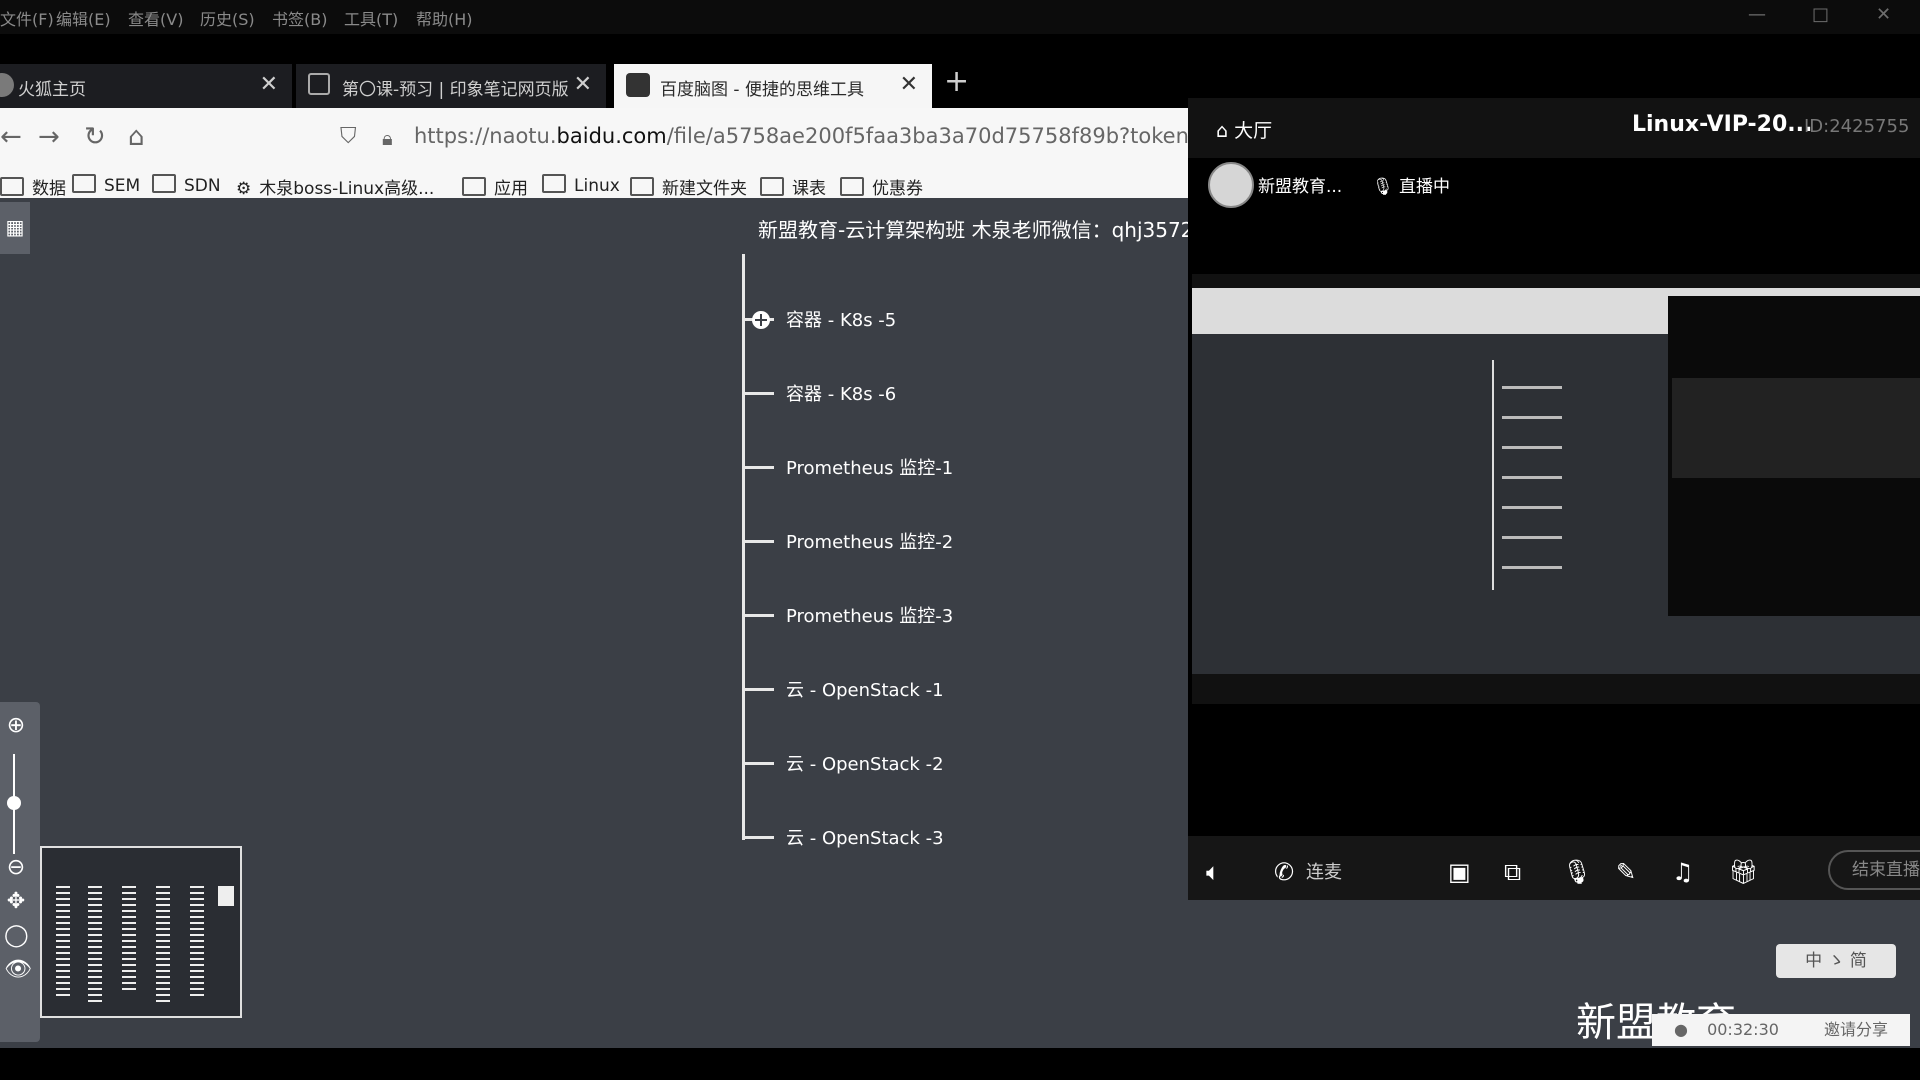 Image resolution: width=1920 pixels, height=1080 pixels. Describe the element at coordinates (155, 18) in the screenshot. I see `menu-view: 查看(V)` at that location.